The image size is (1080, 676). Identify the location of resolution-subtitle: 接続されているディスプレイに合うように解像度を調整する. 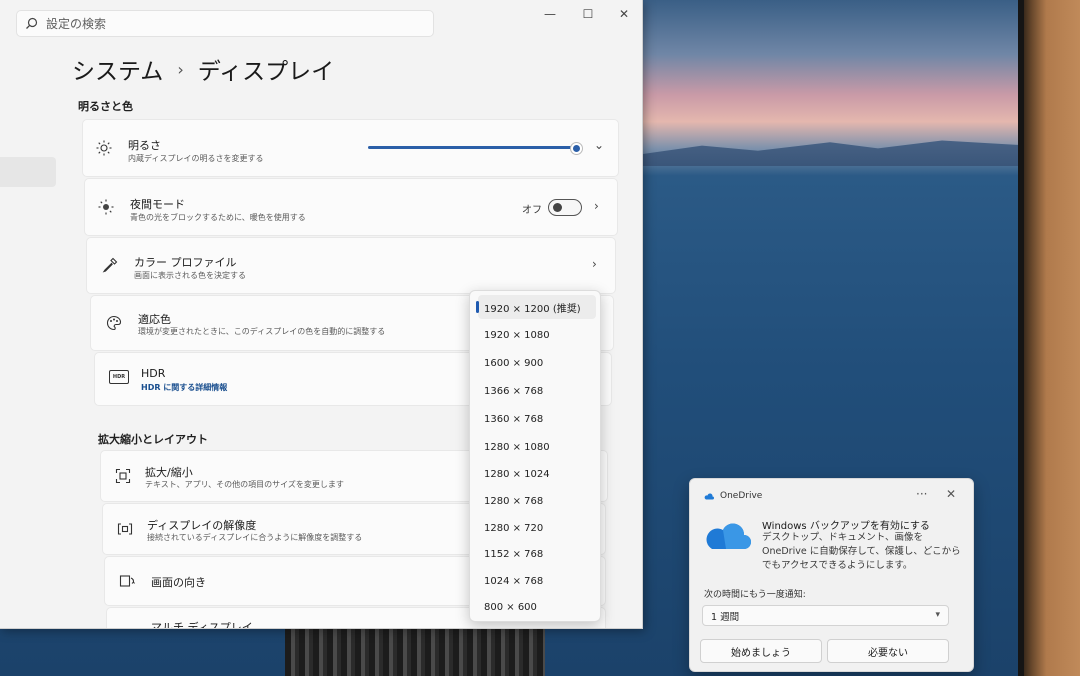
(255, 537).